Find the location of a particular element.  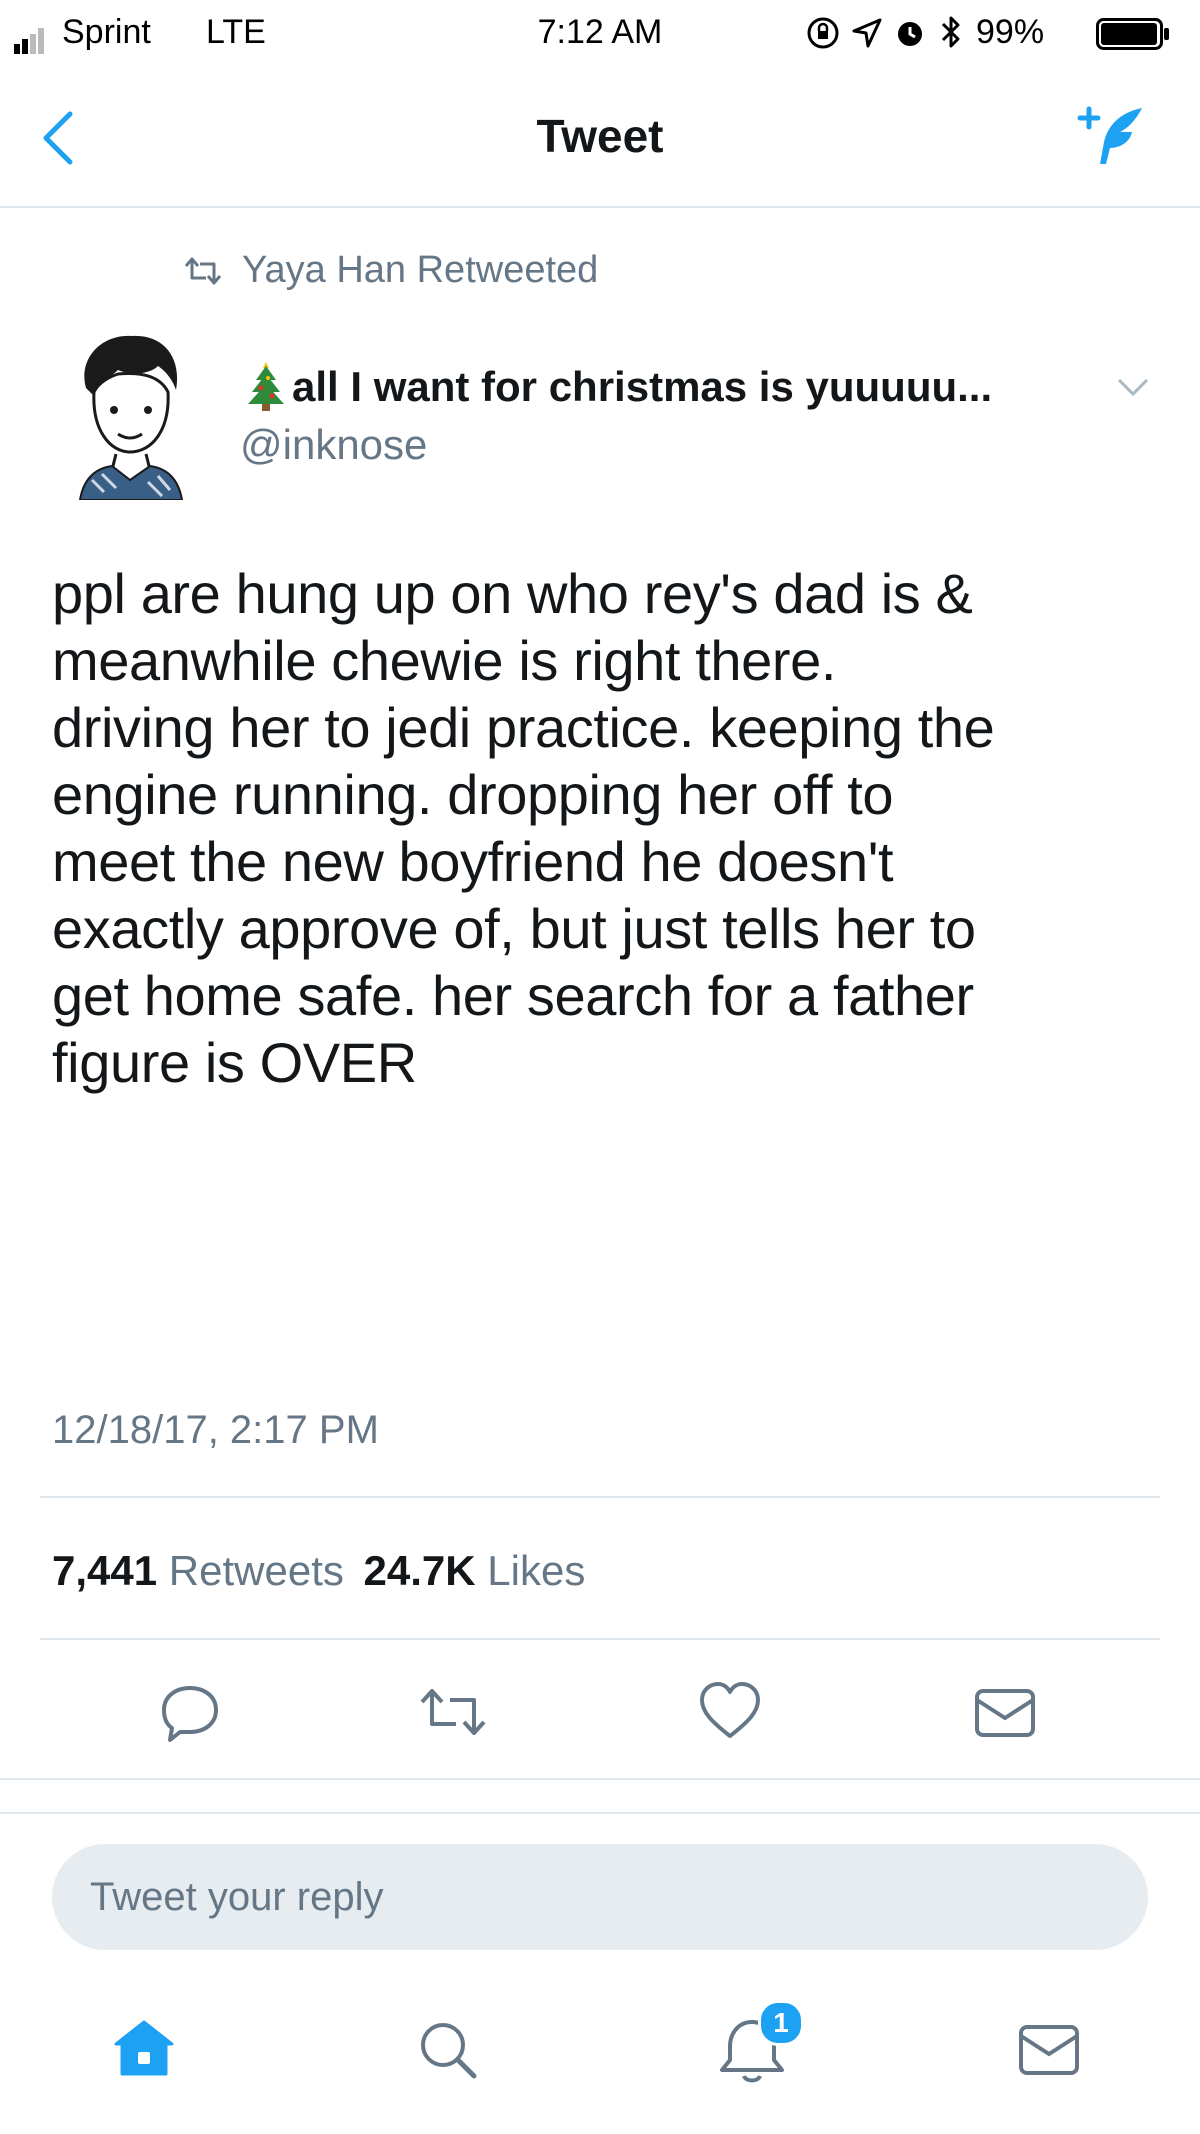

tweet-options-chevron-icon is located at coordinates (1133, 387).